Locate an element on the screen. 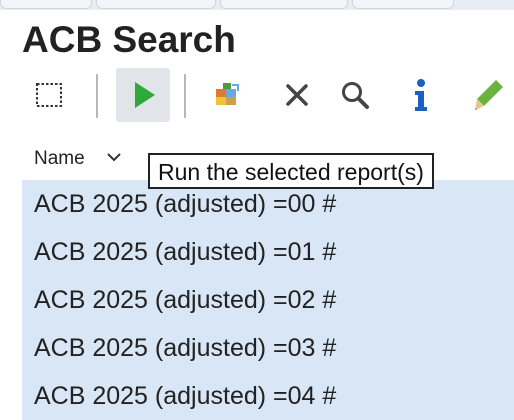  list-item: ACB 2025 (adjusted) =01 # is located at coordinates (268, 252).